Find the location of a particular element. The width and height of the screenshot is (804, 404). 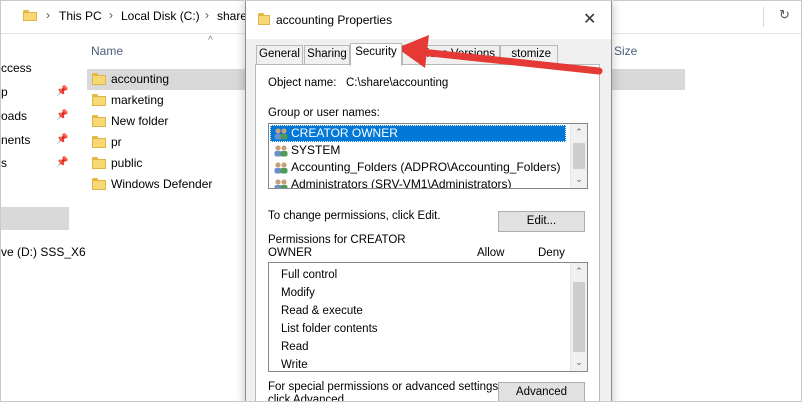

permission-full-control: Full control is located at coordinates (309, 275).